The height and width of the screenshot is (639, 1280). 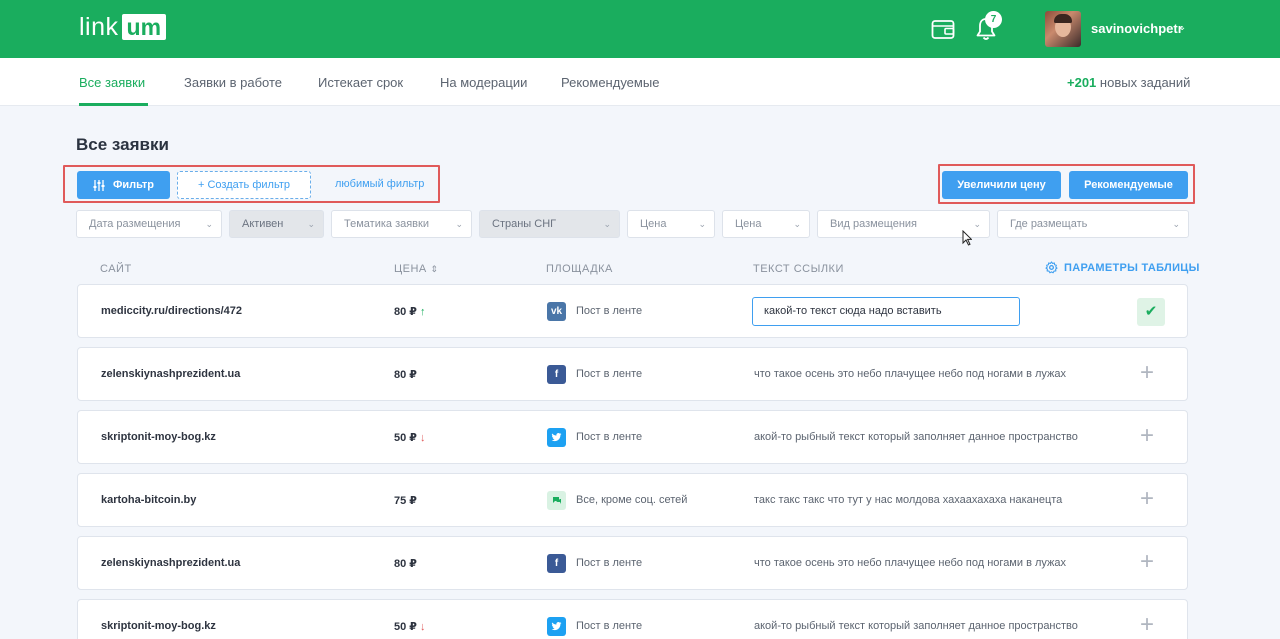 I want to click on filter-where: Где размещать ⌄, so click(x=1093, y=224).